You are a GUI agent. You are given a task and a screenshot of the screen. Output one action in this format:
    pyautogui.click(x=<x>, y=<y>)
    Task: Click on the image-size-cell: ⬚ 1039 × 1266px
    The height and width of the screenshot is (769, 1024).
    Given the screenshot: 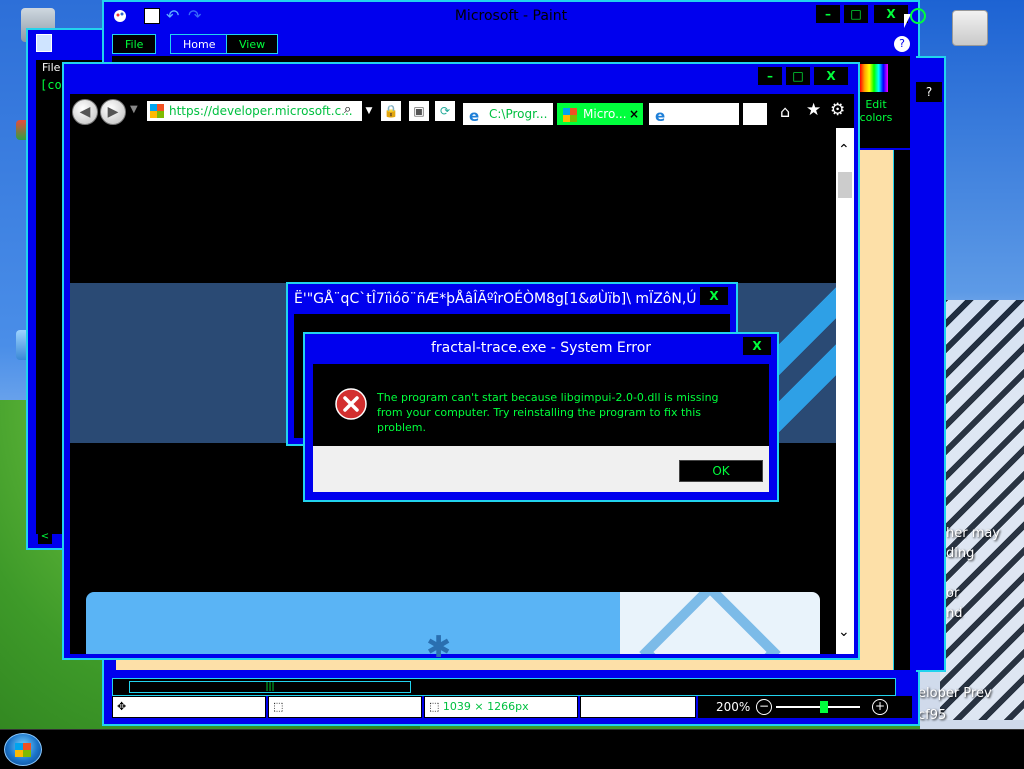 What is the action you would take?
    pyautogui.click(x=501, y=707)
    